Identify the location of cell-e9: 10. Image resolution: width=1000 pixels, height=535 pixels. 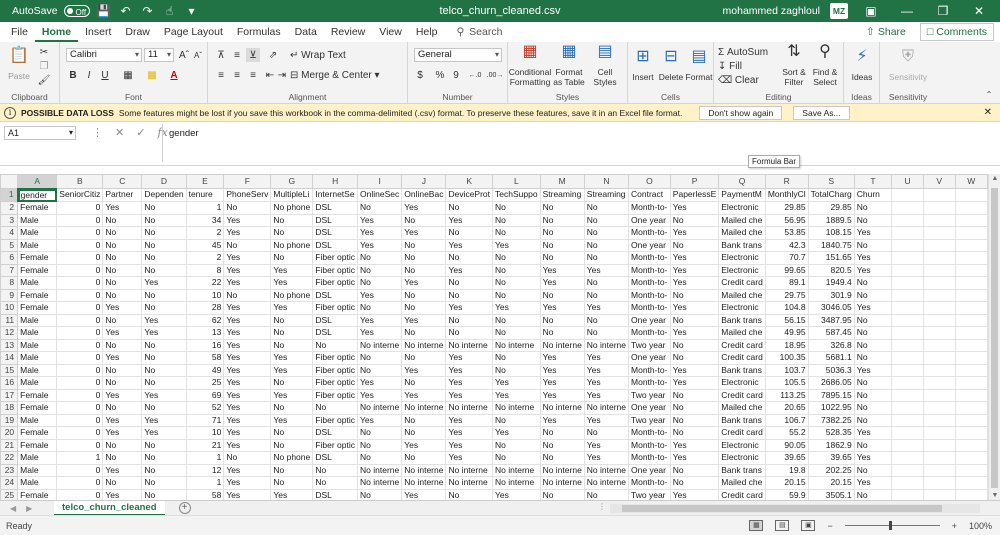
(205, 295).